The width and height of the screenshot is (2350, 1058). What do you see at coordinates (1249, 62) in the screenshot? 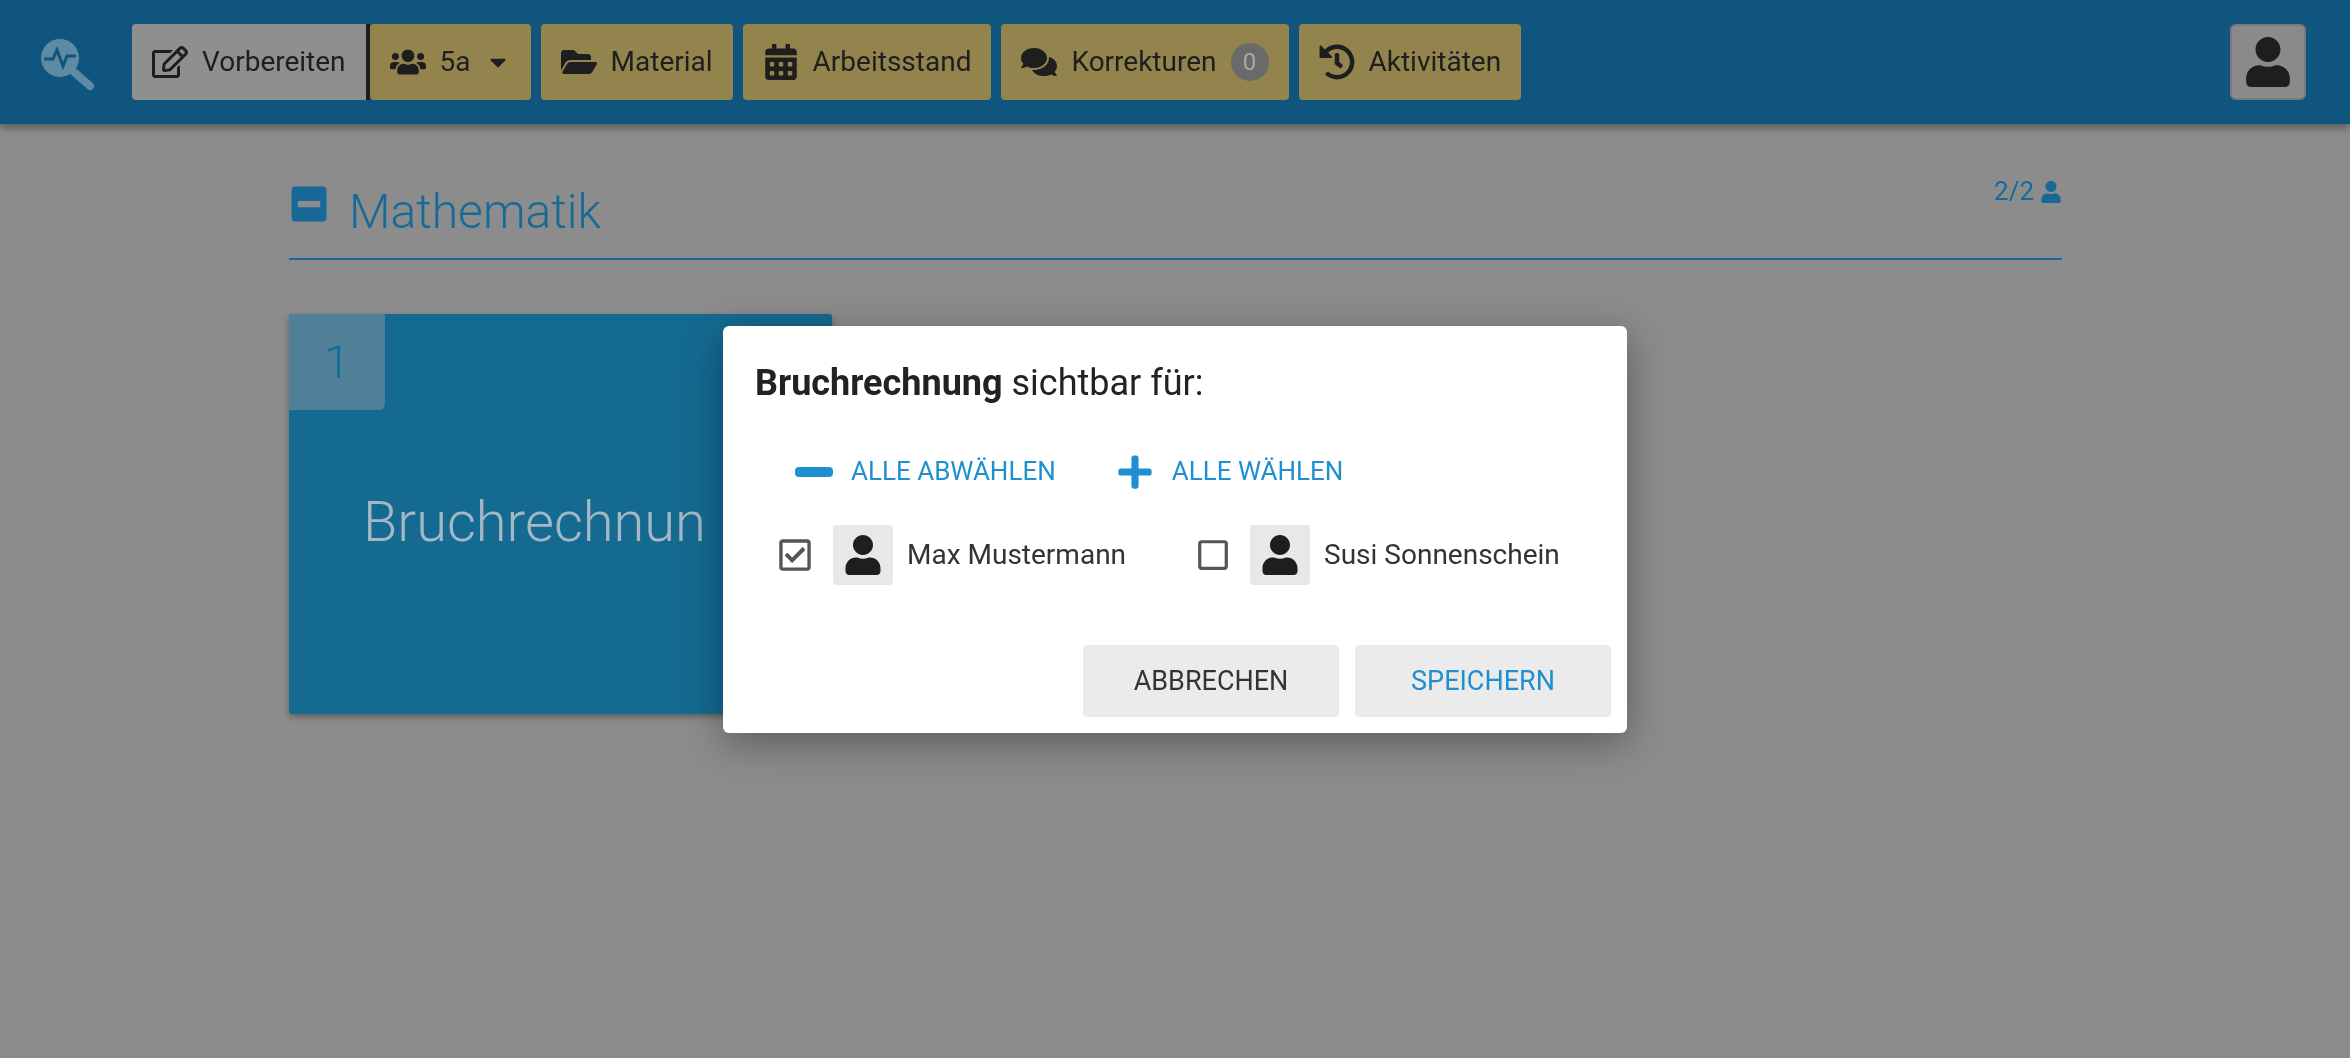
I see `count-badge: 0` at bounding box center [1249, 62].